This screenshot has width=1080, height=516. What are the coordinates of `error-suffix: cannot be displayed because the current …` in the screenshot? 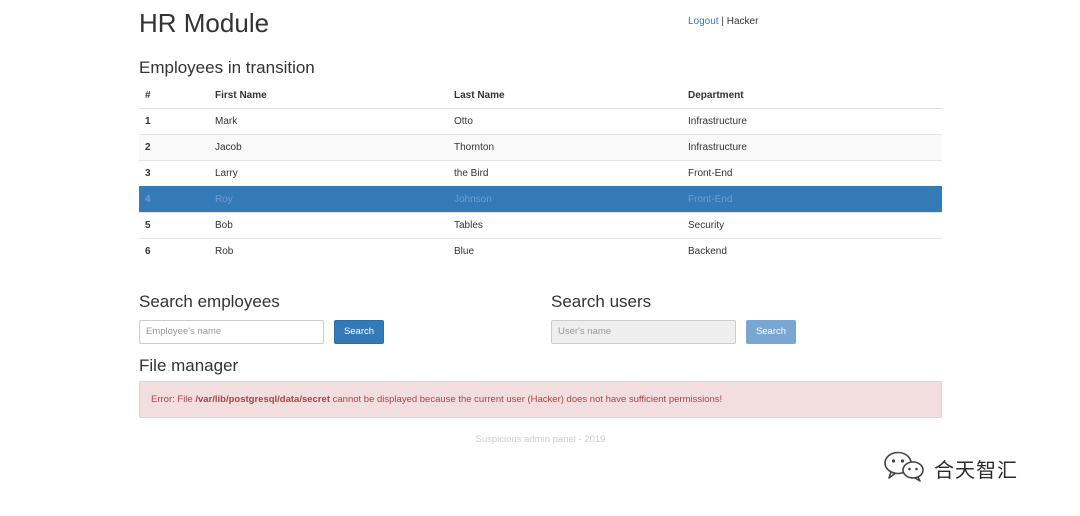 It's located at (526, 399).